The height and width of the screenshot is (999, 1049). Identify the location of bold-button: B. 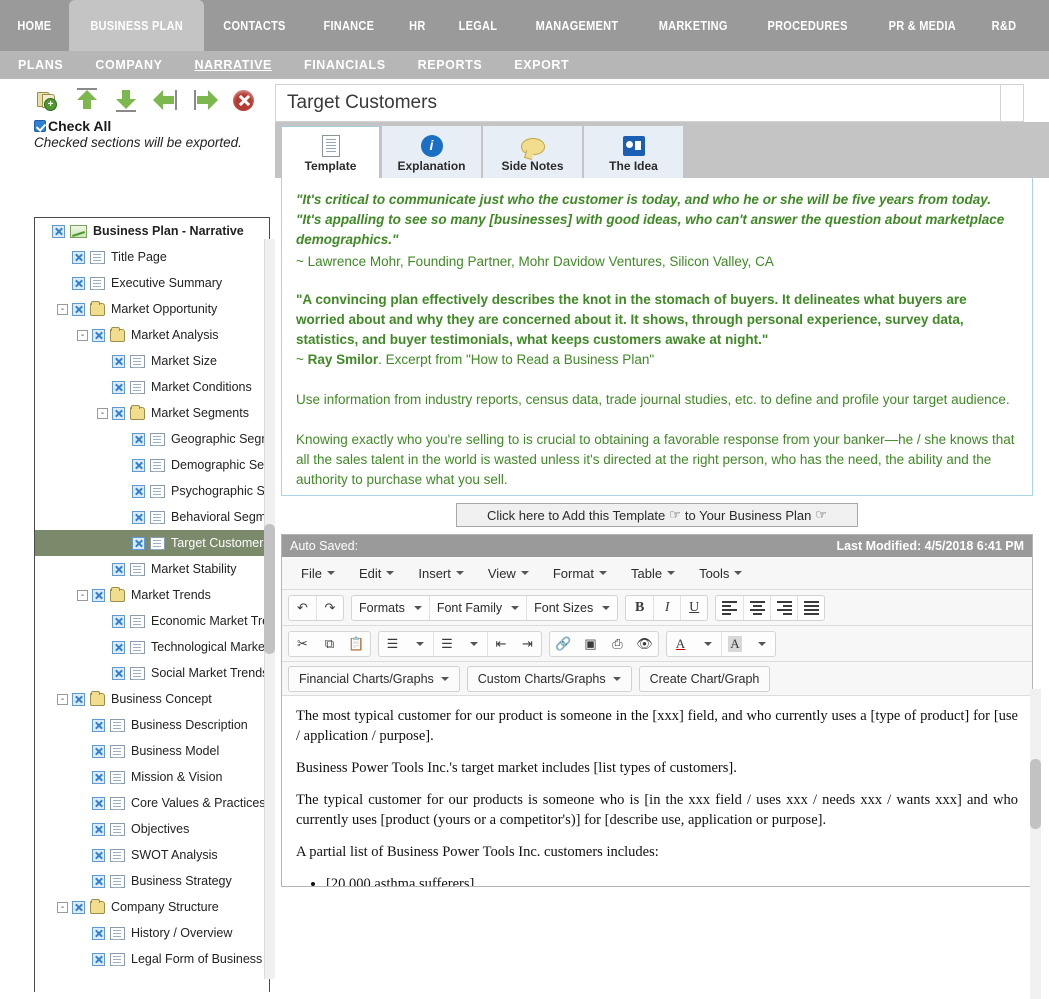
(639, 608).